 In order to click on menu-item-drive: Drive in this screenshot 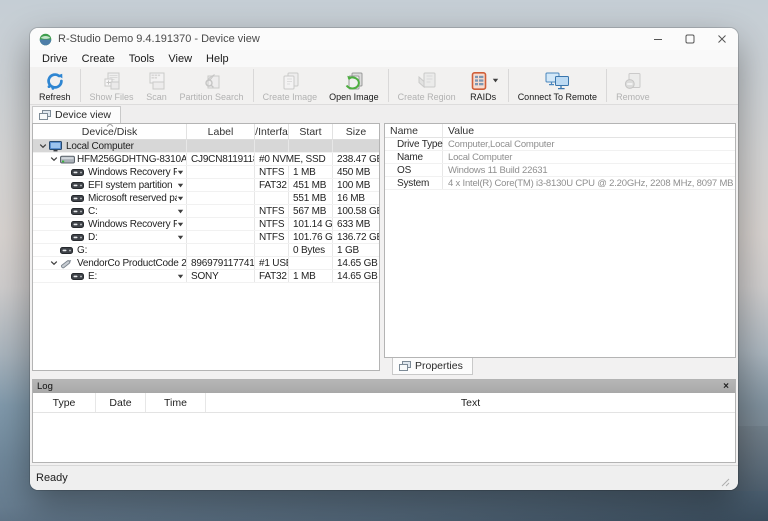, I will do `click(55, 59)`.